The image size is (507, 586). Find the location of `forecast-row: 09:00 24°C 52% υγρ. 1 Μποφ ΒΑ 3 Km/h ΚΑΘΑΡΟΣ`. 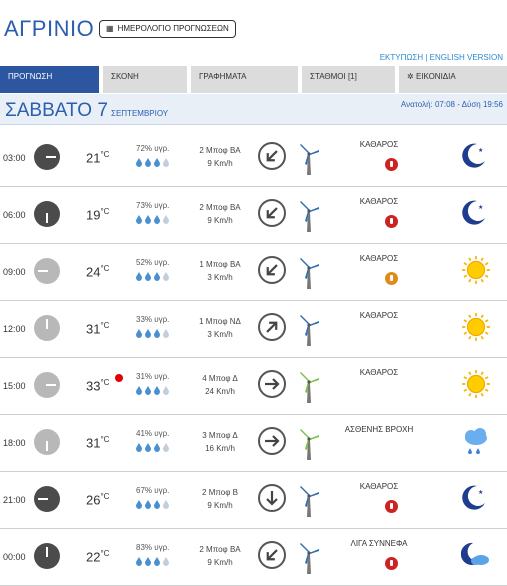

forecast-row: 09:00 24°C 52% υγρ. 1 Μποφ ΒΑ 3 Km/h ΚΑΘΑΡΟΣ is located at coordinates (253, 272).